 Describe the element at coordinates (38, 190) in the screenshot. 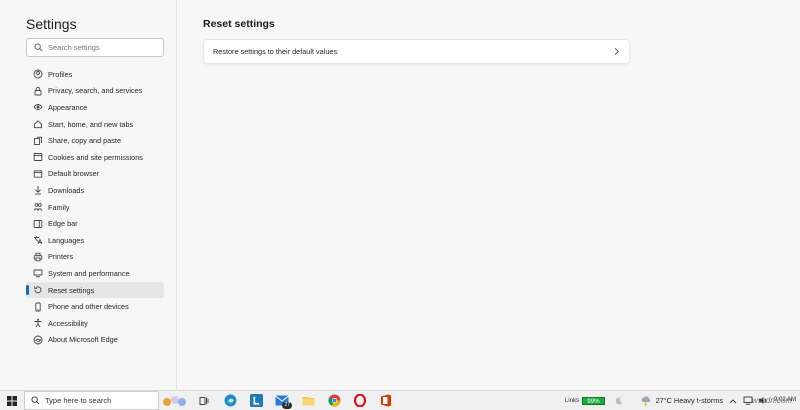

I see `download-icon` at that location.